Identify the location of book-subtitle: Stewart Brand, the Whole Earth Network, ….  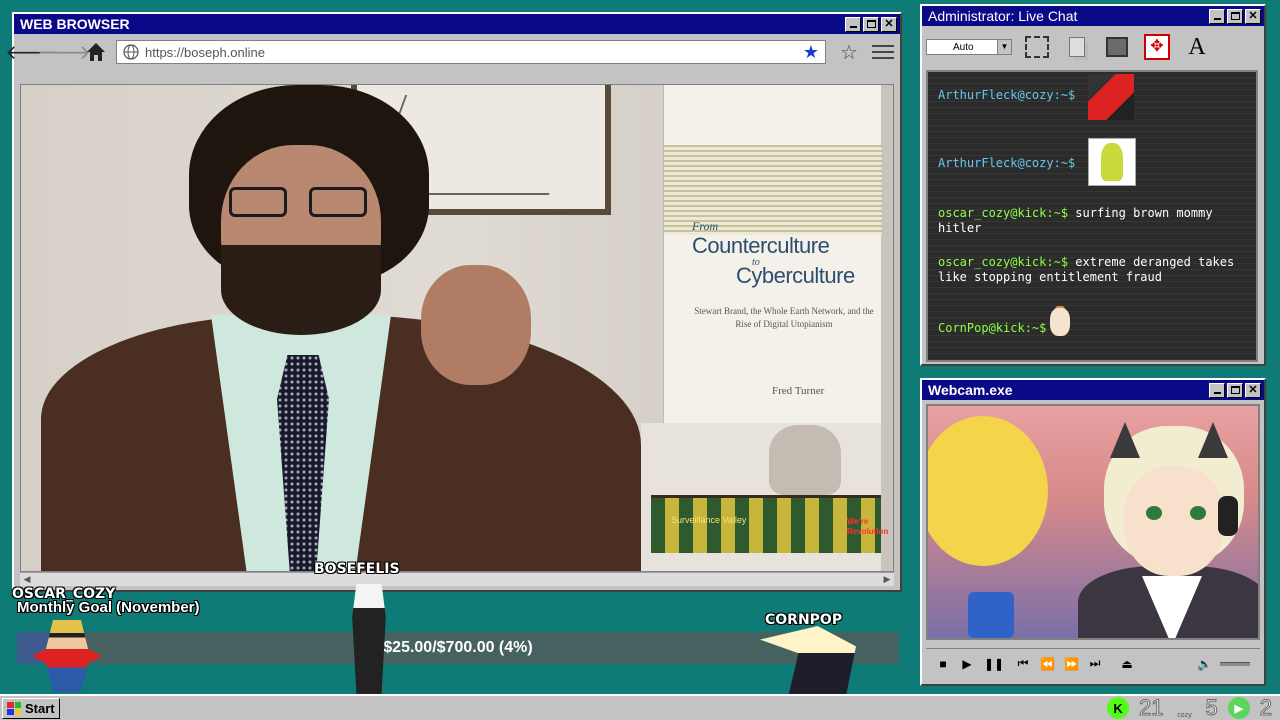
(784, 317).